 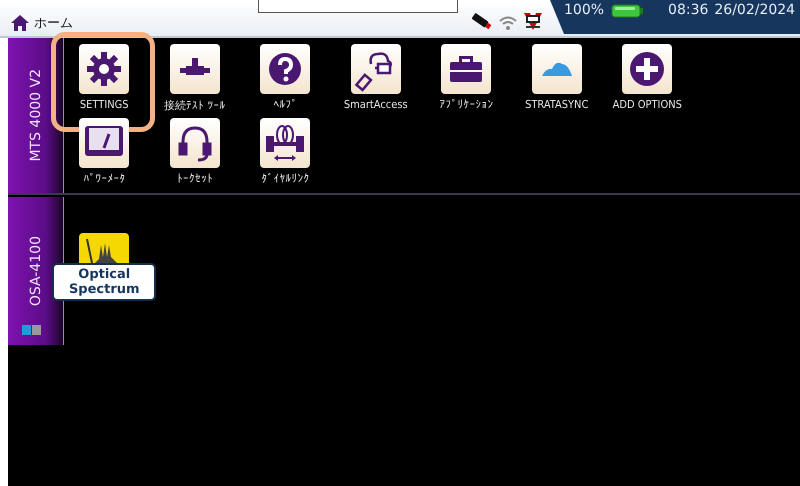 I want to click on app-label: SETTINGS, so click(x=104, y=104).